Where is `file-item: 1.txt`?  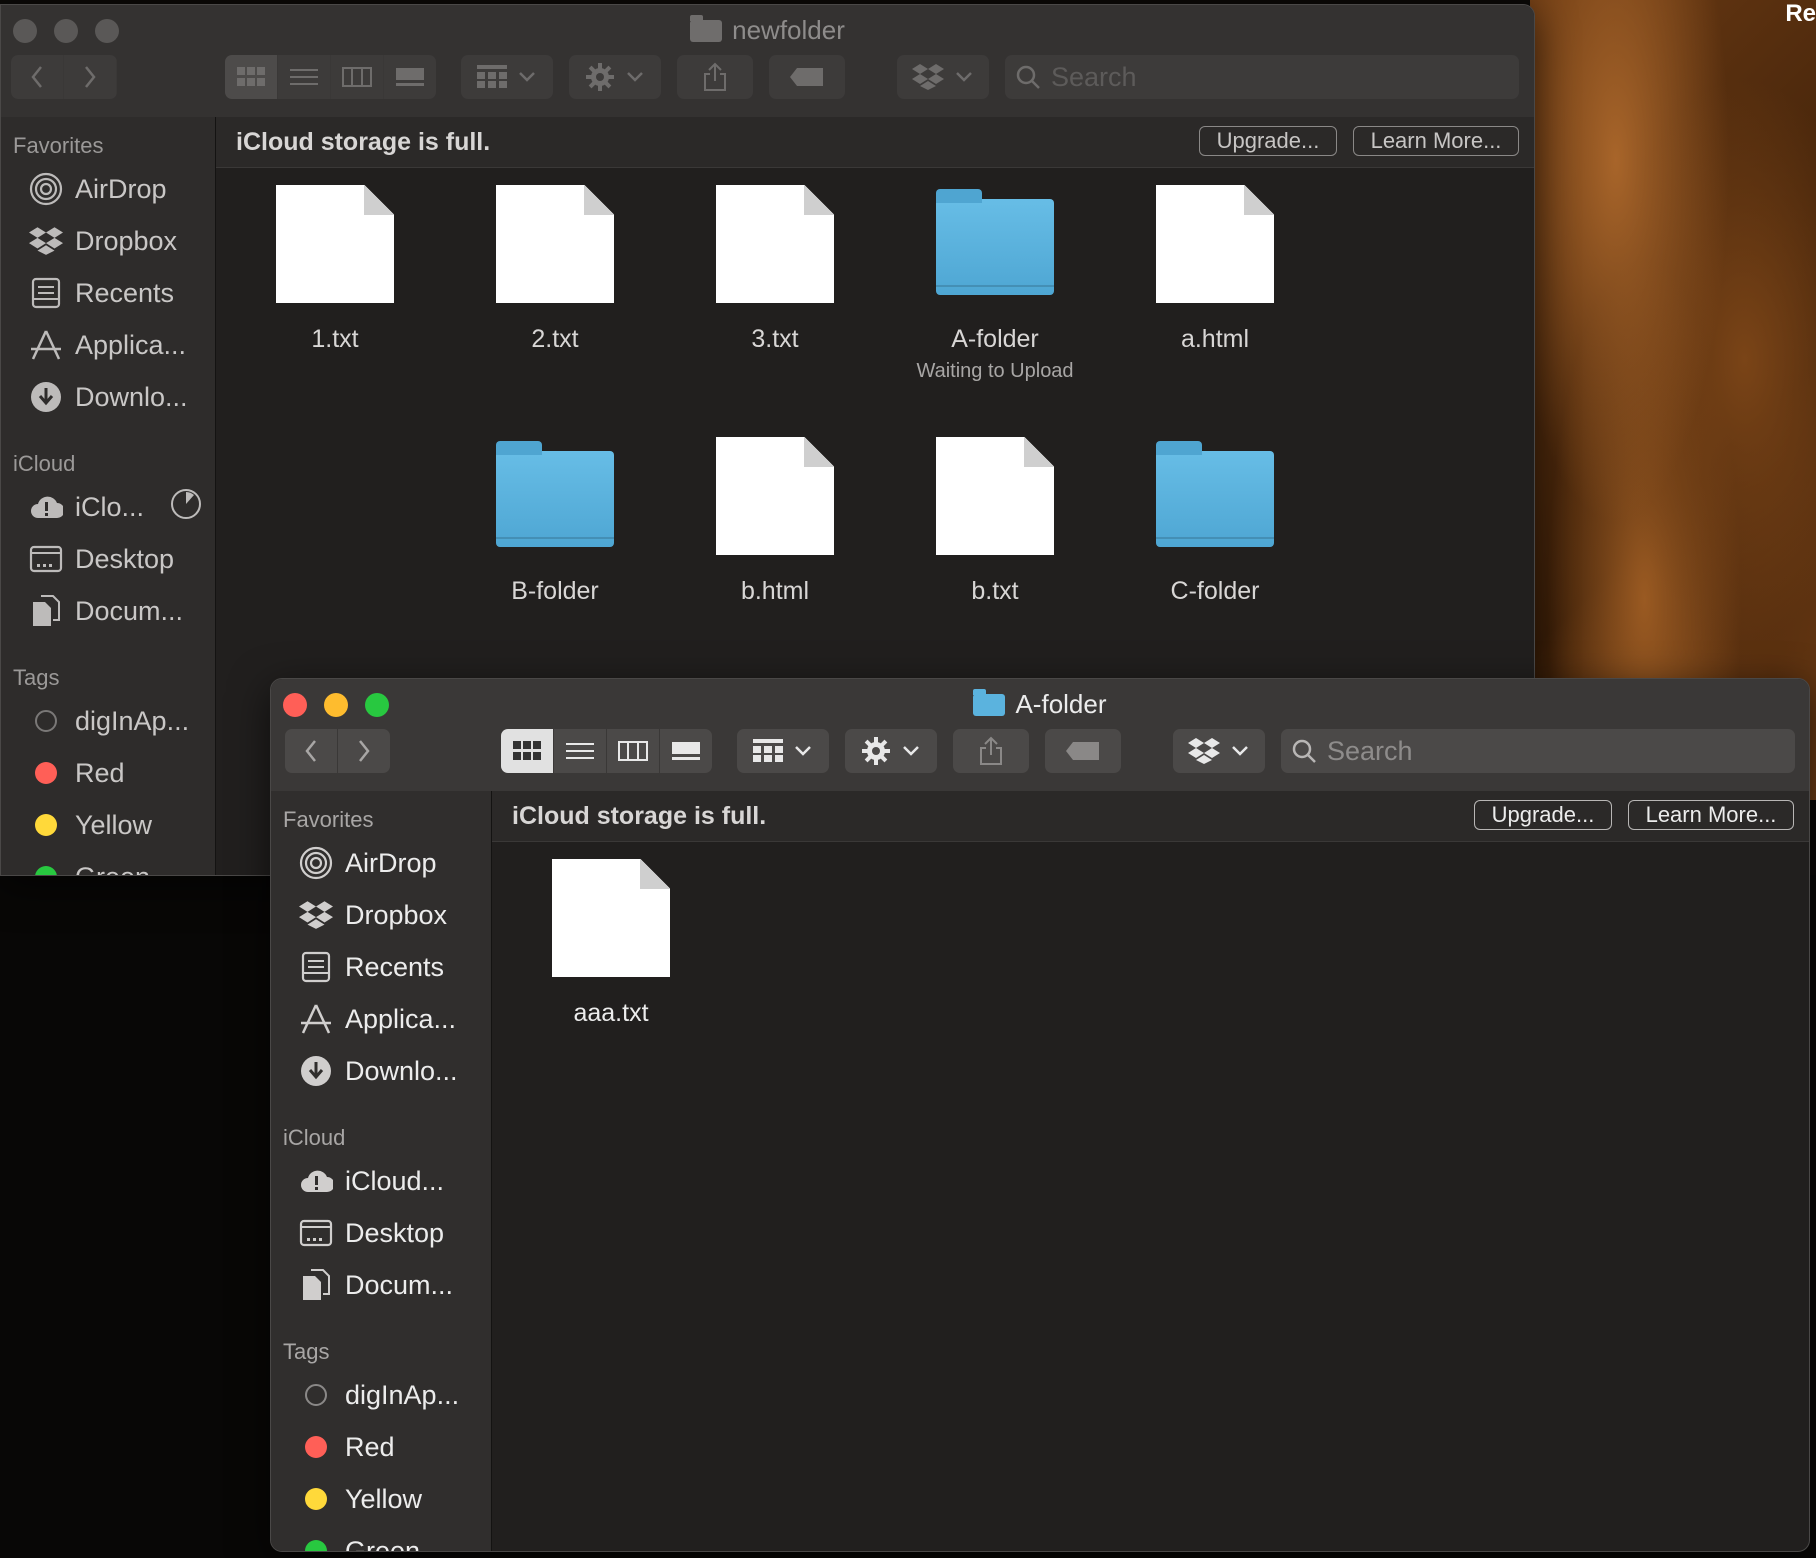
file-item: 1.txt is located at coordinates (335, 269).